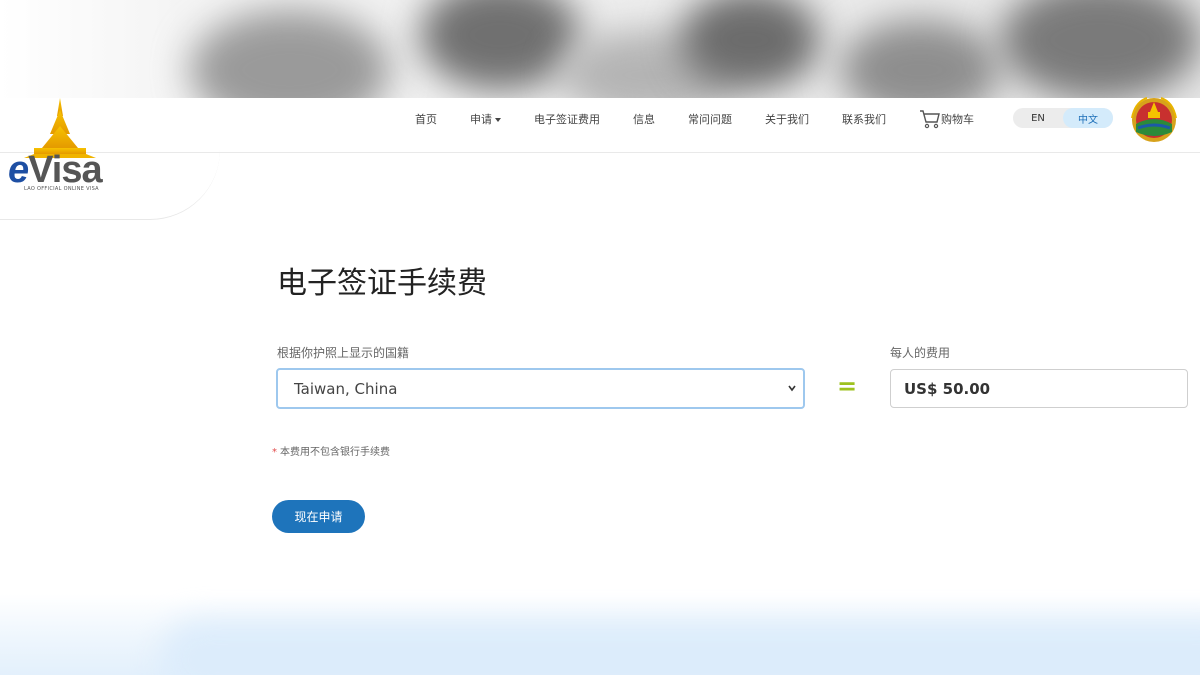 This screenshot has width=1200, height=675. What do you see at coordinates (343, 353) in the screenshot?
I see `nationality-label: 根据你护照上显示的国籍` at bounding box center [343, 353].